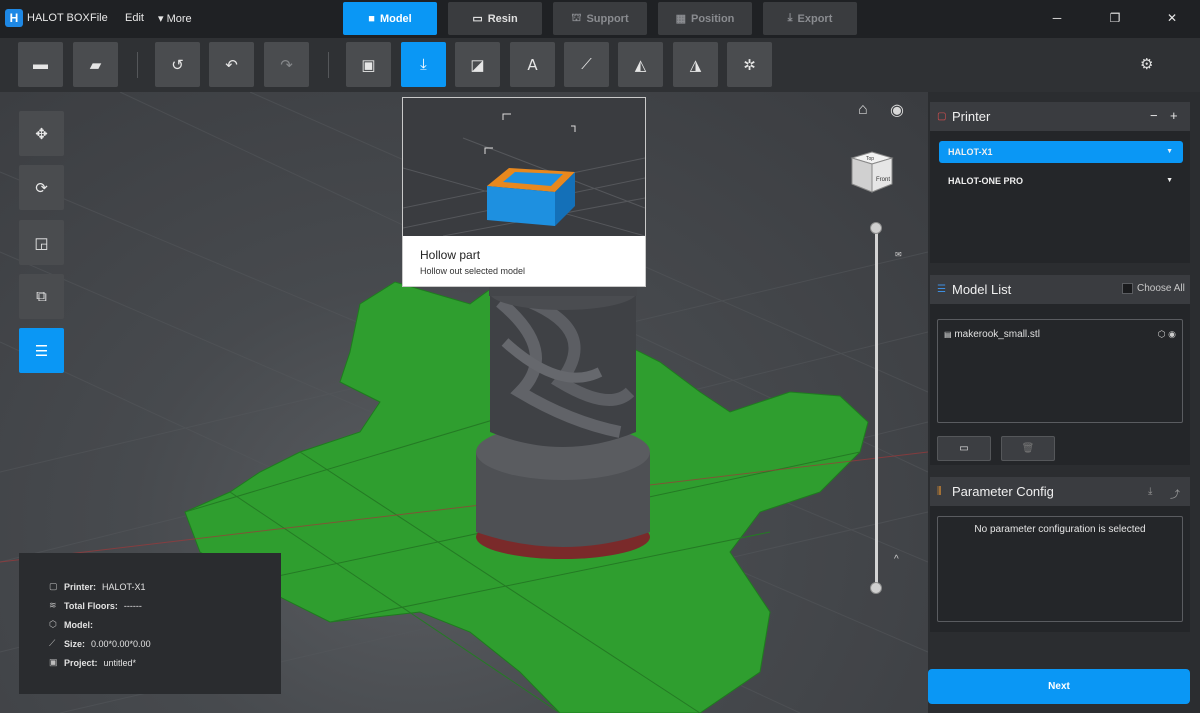 This screenshot has height=713, width=1200. I want to click on view-cube: Top Front, so click(872, 172).